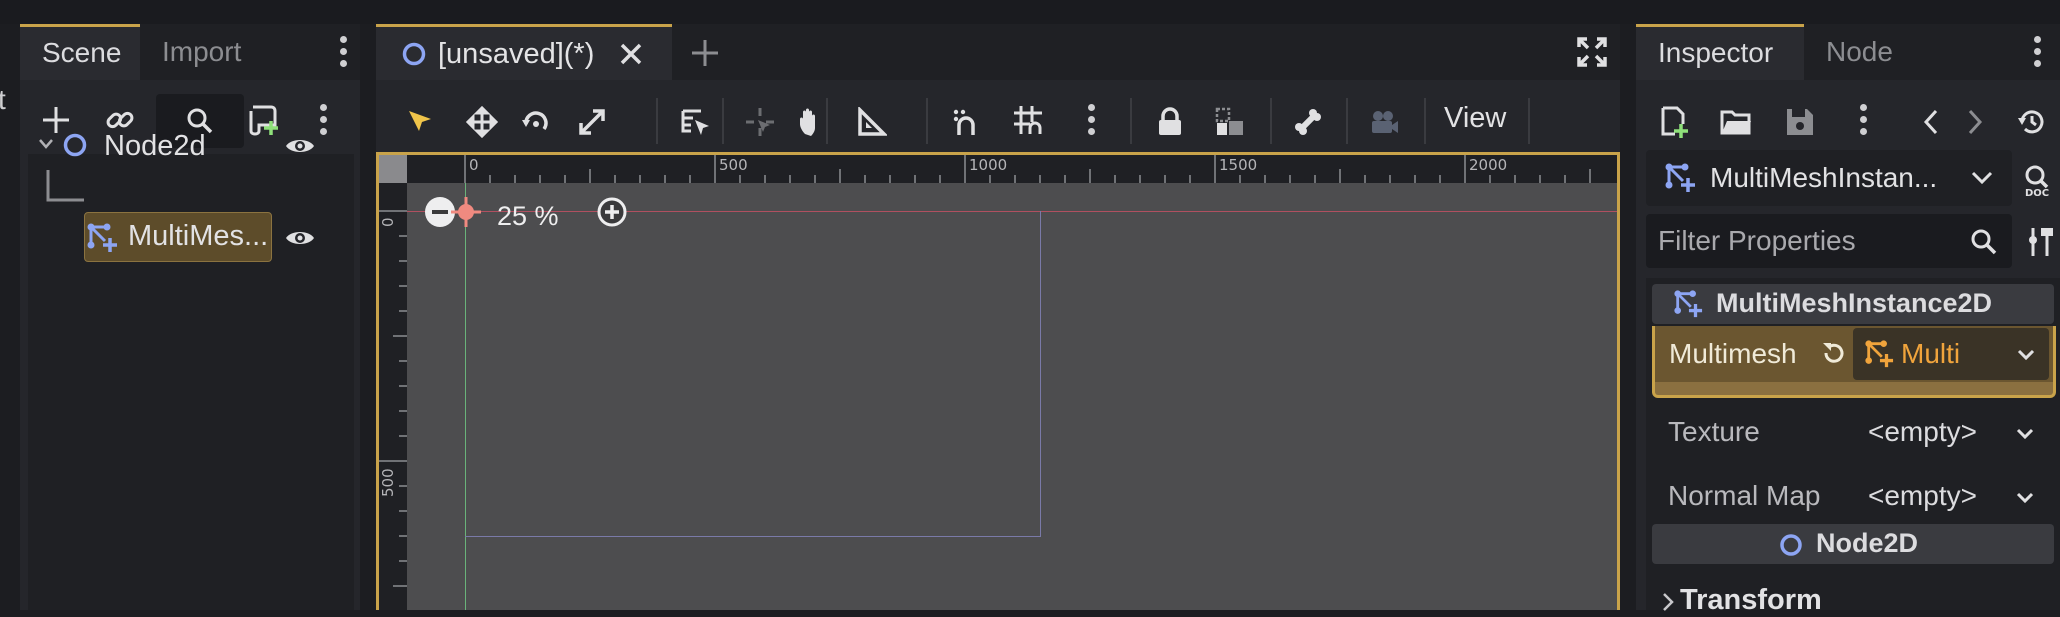  What do you see at coordinates (1592, 52) in the screenshot?
I see `fullscreen-icon` at bounding box center [1592, 52].